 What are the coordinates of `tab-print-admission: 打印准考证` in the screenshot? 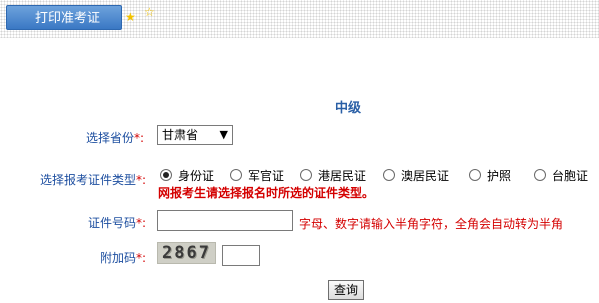 It's located at (64, 17).